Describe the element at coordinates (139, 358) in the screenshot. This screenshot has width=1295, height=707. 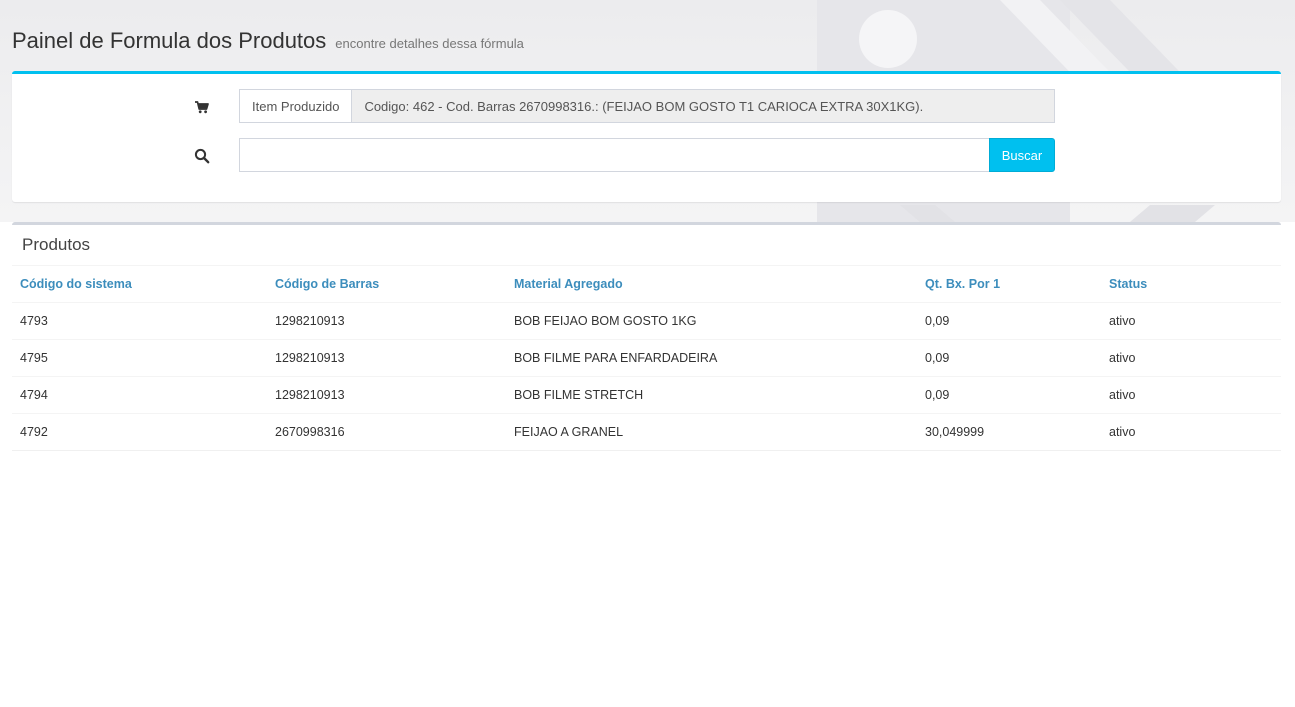
I see `cell-codigo-sistema: 4795` at that location.